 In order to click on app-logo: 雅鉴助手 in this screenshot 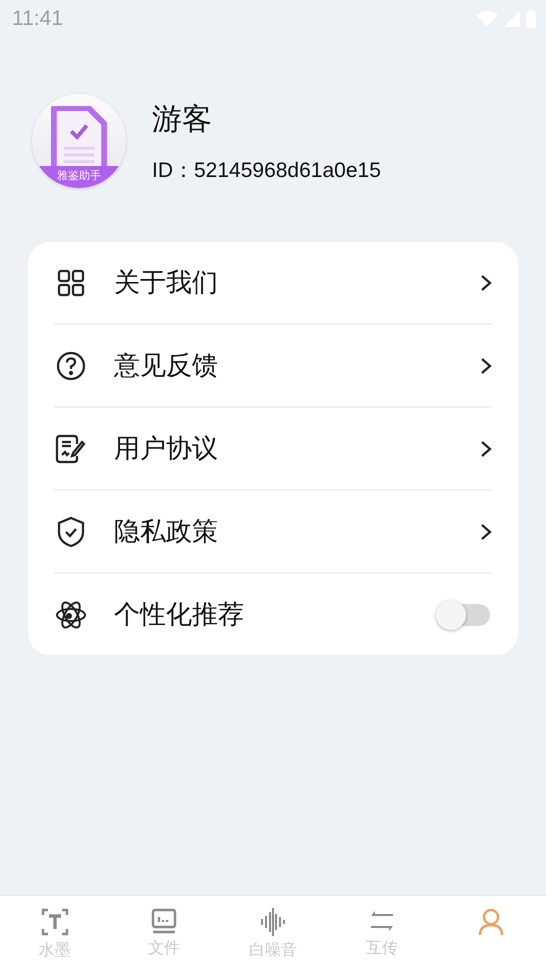, I will do `click(79, 141)`.